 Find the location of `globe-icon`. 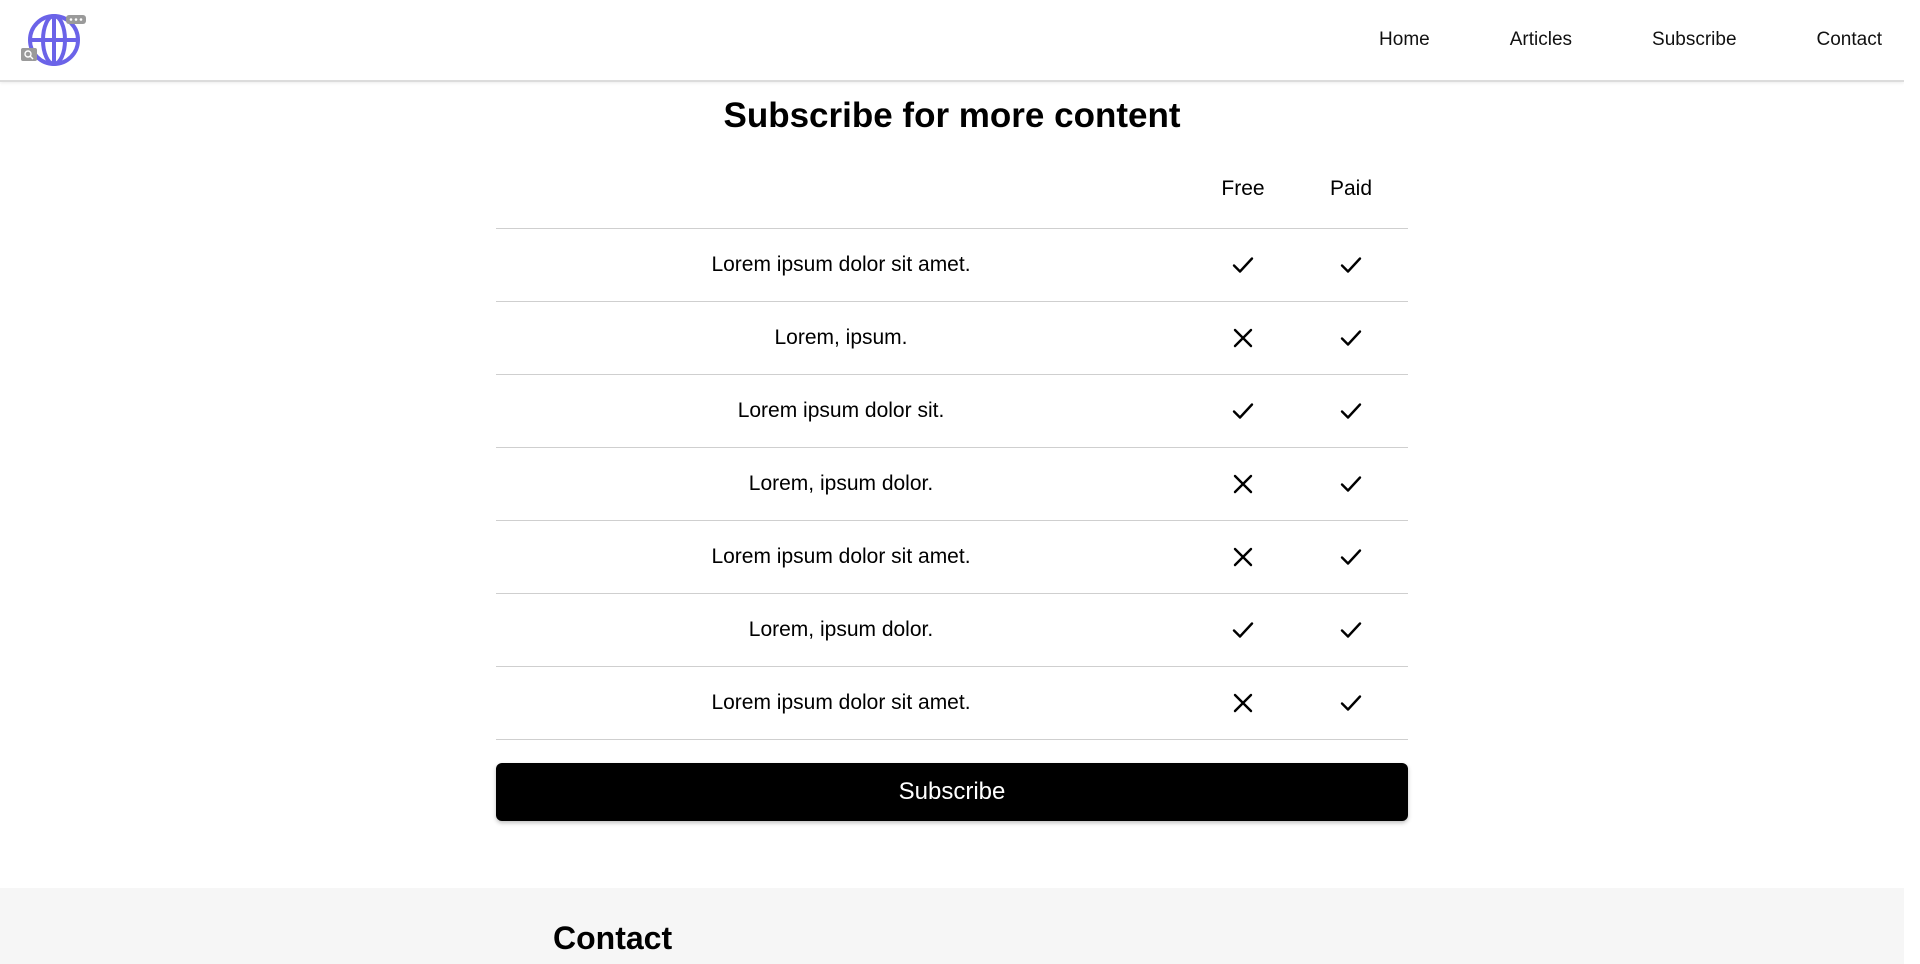

globe-icon is located at coordinates (55, 39).